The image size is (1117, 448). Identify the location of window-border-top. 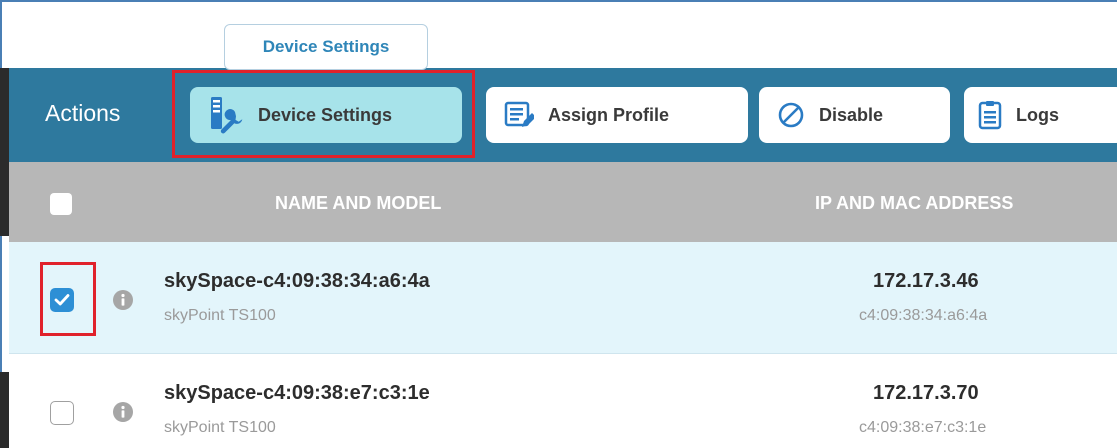
(558, 1).